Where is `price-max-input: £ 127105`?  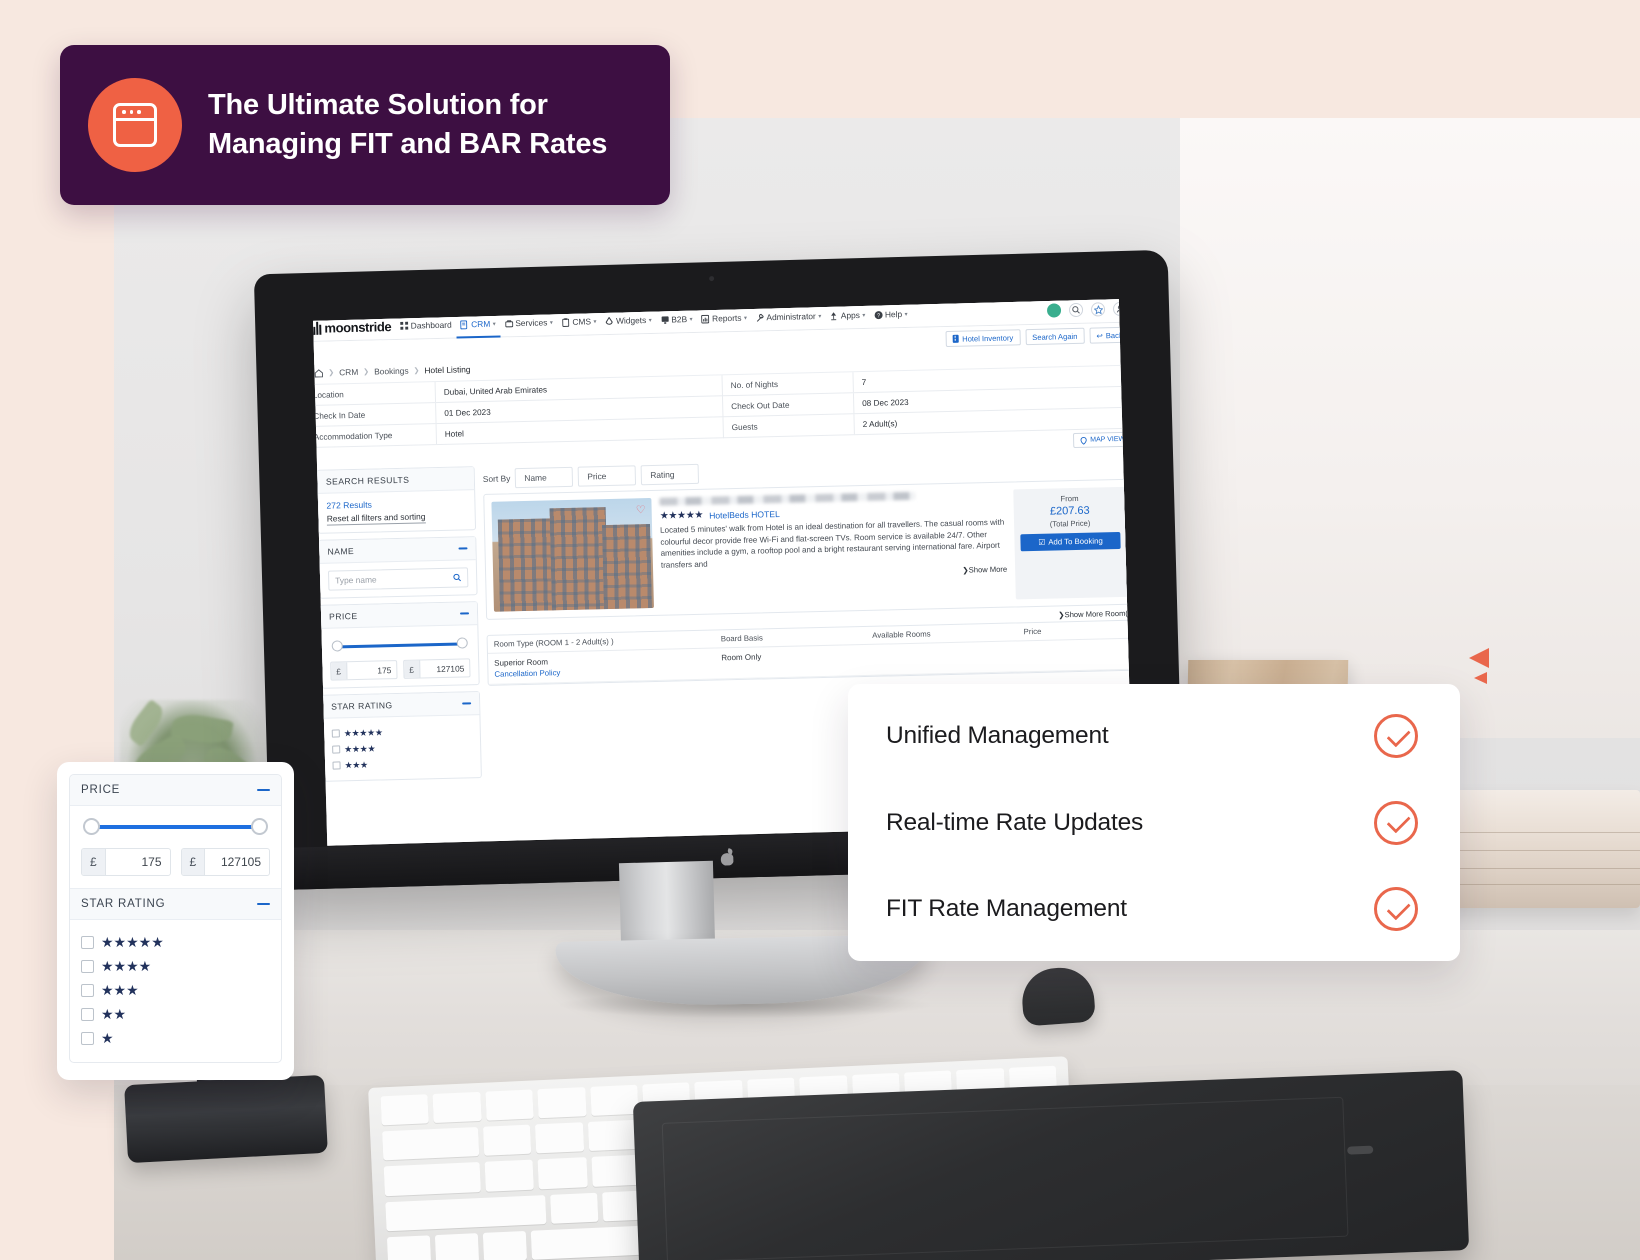 price-max-input: £ 127105 is located at coordinates (437, 668).